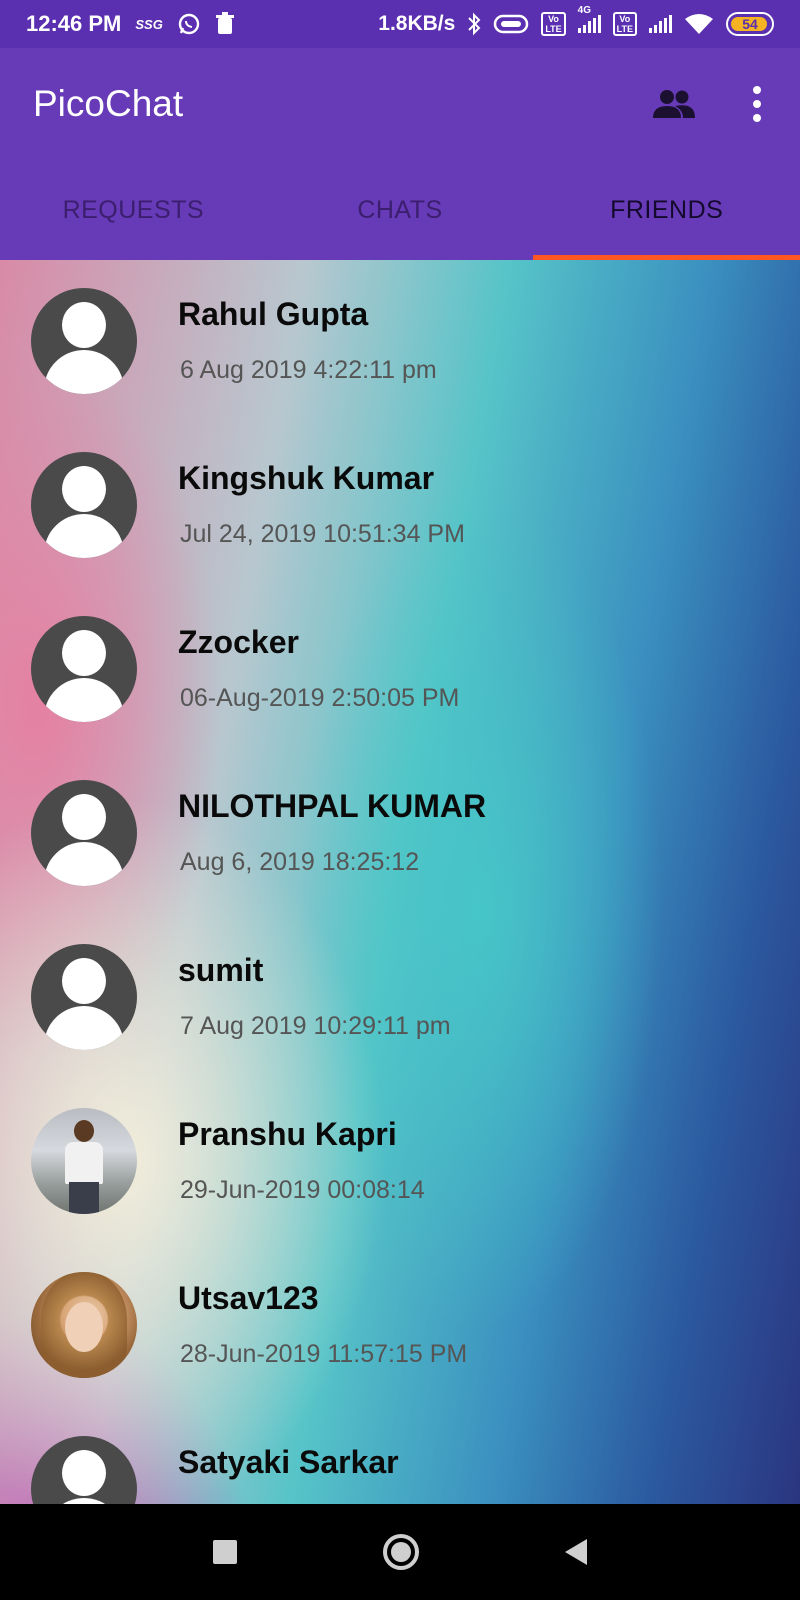  What do you see at coordinates (553, 24) in the screenshot?
I see `volte-icon: Vo LTE` at bounding box center [553, 24].